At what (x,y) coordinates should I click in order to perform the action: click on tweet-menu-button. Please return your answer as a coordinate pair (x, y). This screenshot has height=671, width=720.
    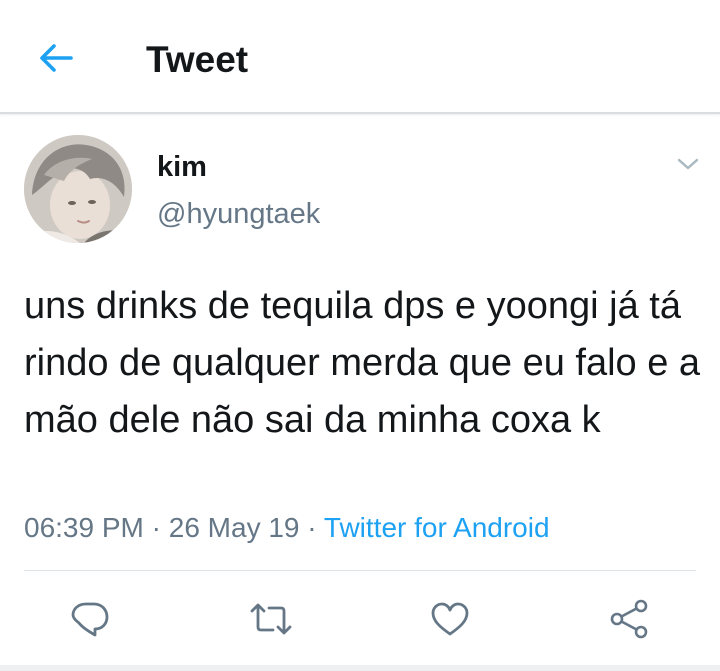
    Looking at the image, I should click on (688, 164).